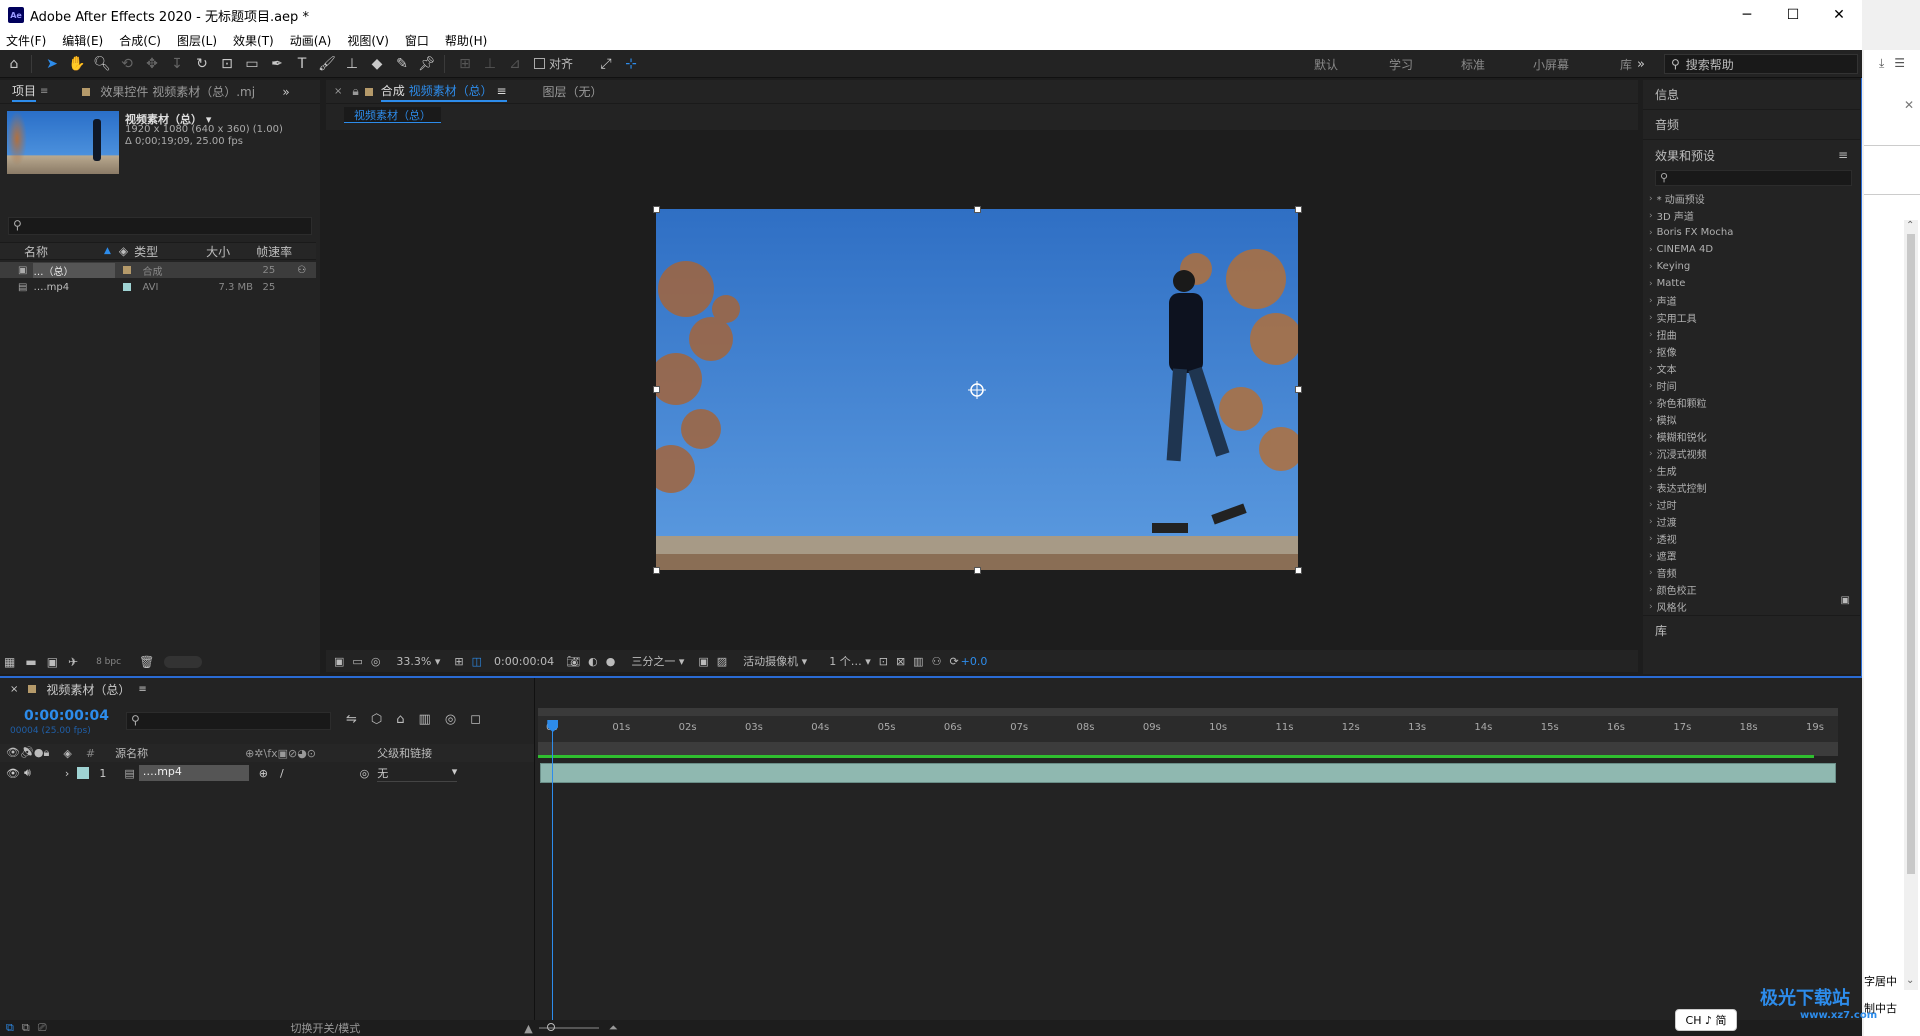 This screenshot has height=1036, width=1920. What do you see at coordinates (1839, 15) in the screenshot?
I see `close-icon: ✕` at bounding box center [1839, 15].